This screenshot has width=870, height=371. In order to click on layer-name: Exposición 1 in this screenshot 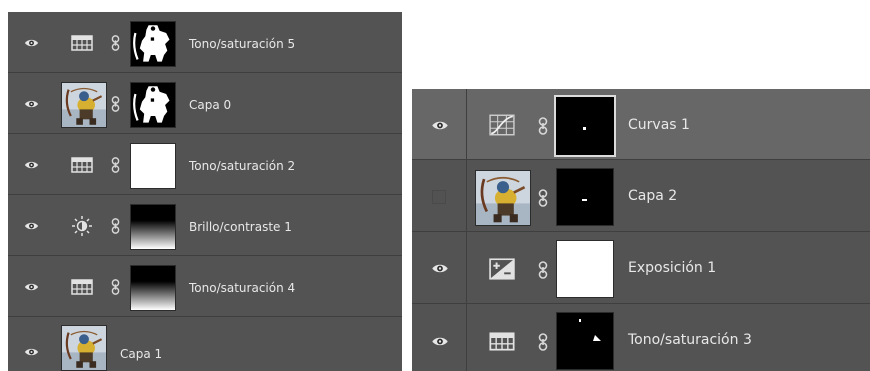, I will do `click(672, 268)`.